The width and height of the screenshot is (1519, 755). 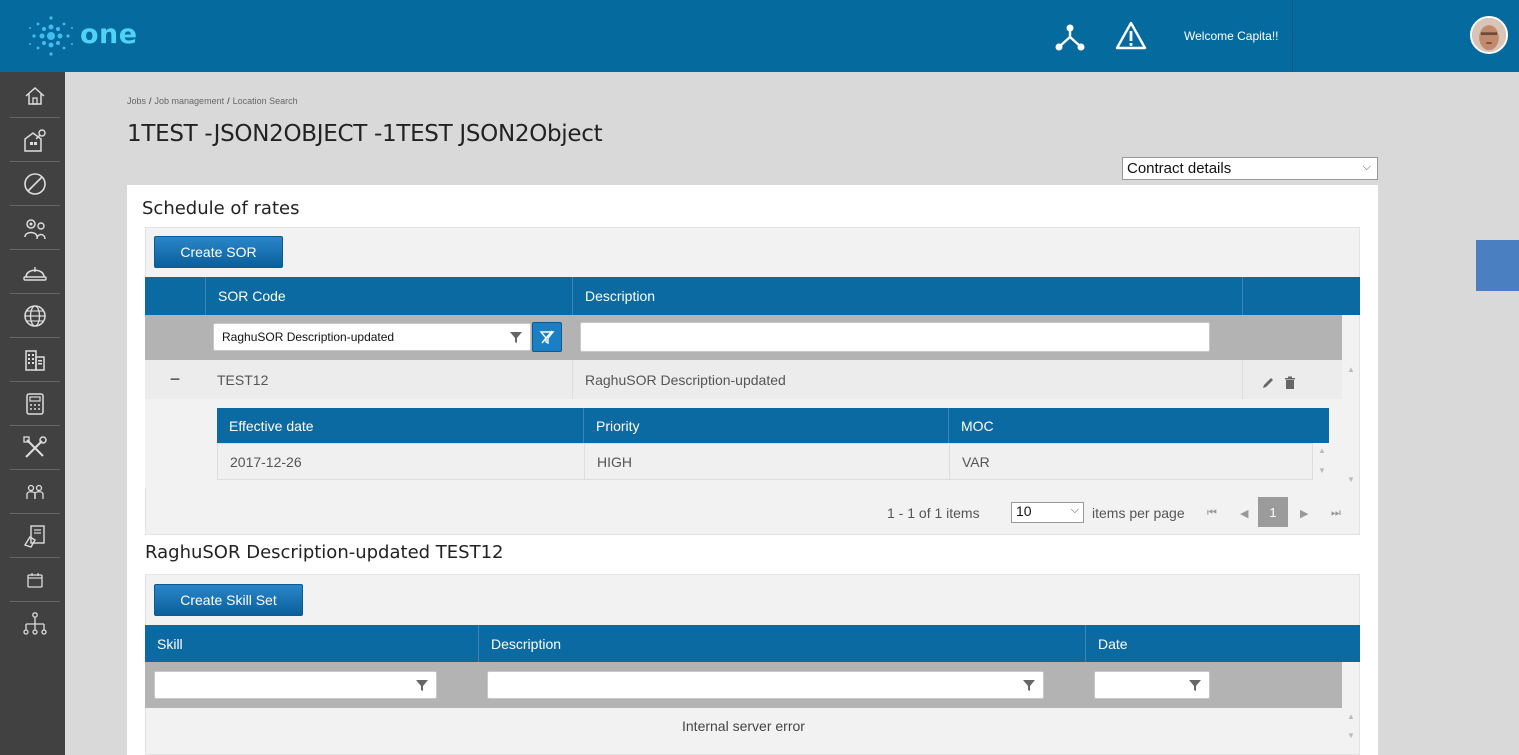 I want to click on error-message: Internal server error, so click(x=743, y=726).